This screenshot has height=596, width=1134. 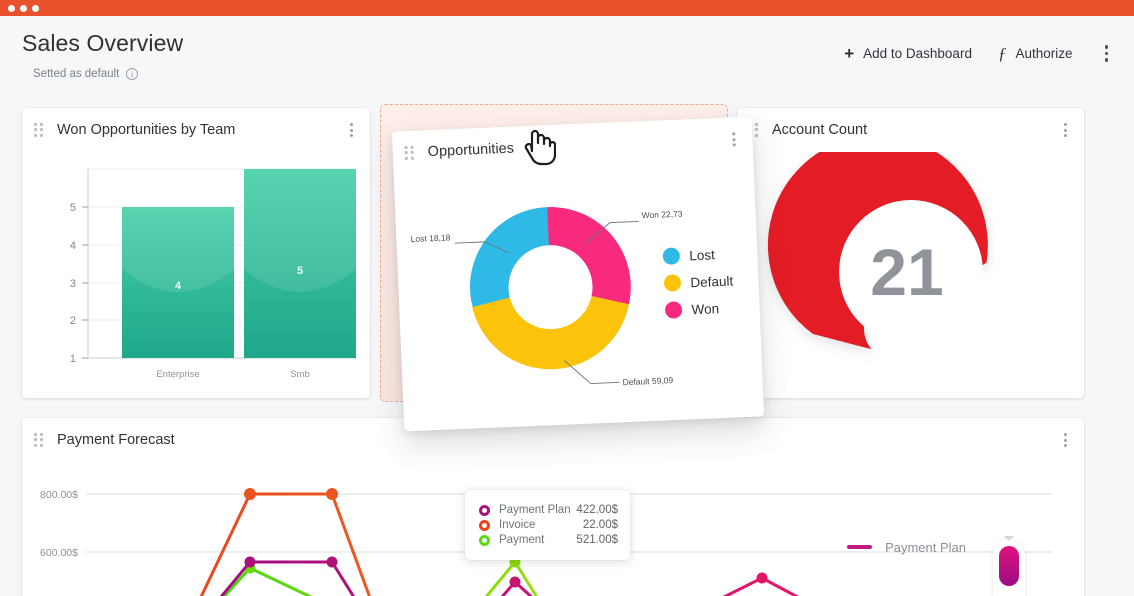 What do you see at coordinates (59, 495) in the screenshot?
I see `svg-text: 800.00$` at bounding box center [59, 495].